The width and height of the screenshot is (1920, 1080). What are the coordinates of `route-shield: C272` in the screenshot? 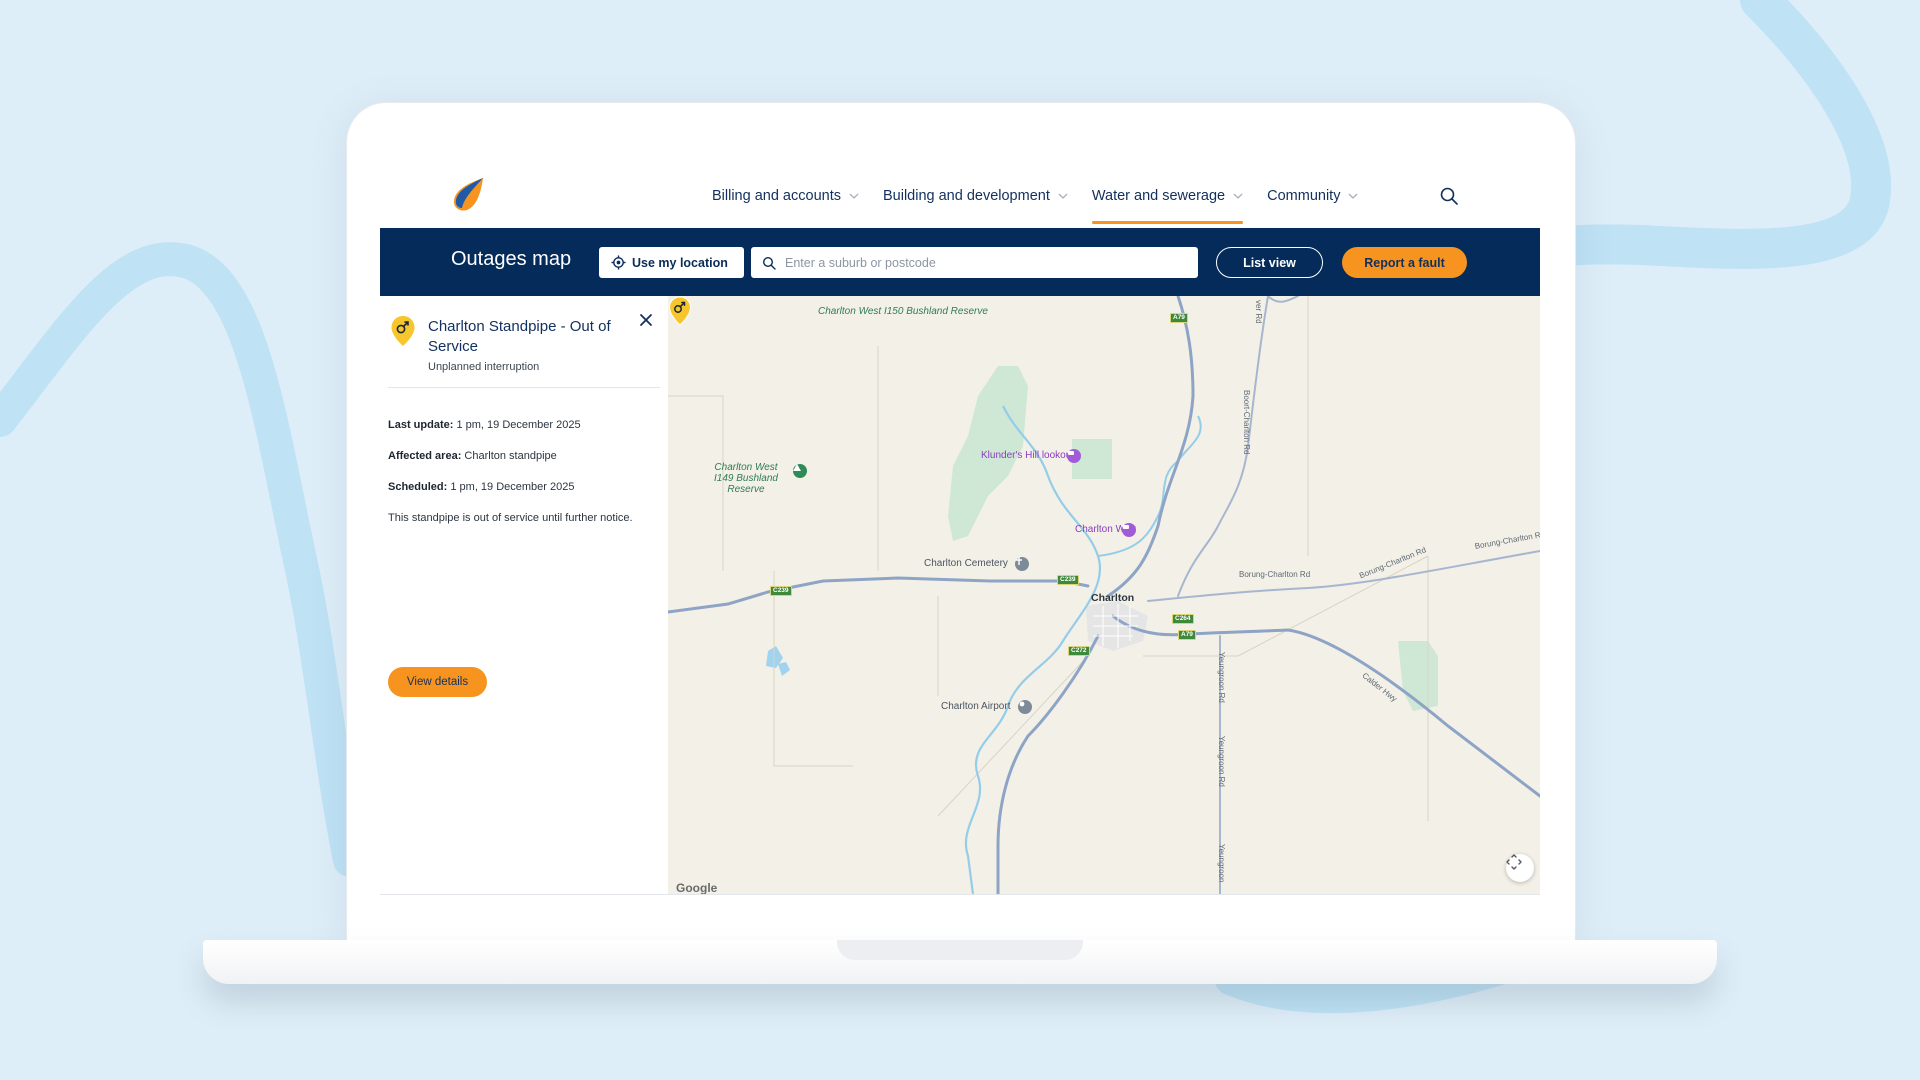 It's located at (1079, 651).